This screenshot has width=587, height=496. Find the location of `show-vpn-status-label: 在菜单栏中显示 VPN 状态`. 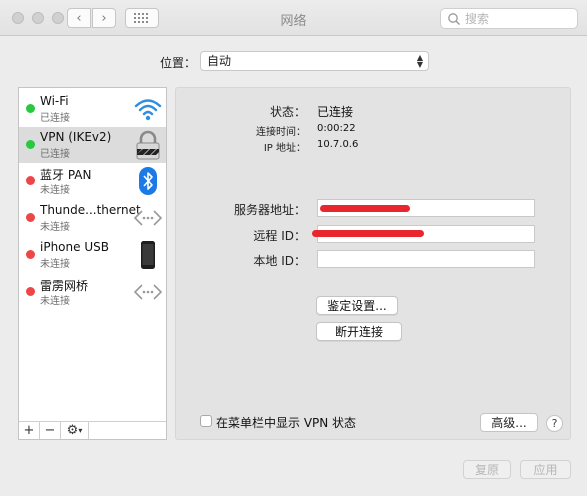

show-vpn-status-label: 在菜单栏中显示 VPN 状态 is located at coordinates (286, 423).